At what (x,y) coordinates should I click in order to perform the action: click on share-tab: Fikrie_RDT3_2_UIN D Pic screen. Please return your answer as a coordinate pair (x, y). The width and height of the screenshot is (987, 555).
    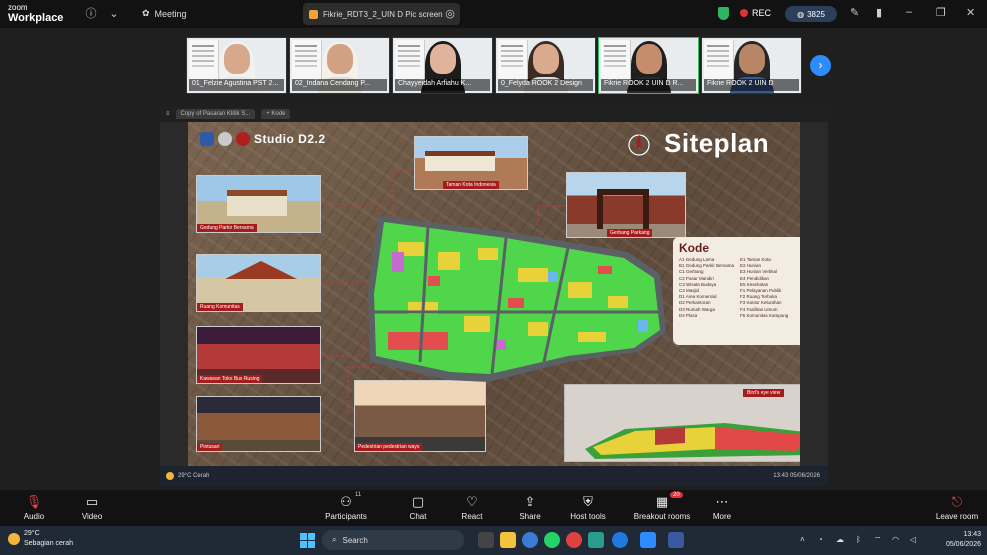
    Looking at the image, I should click on (381, 14).